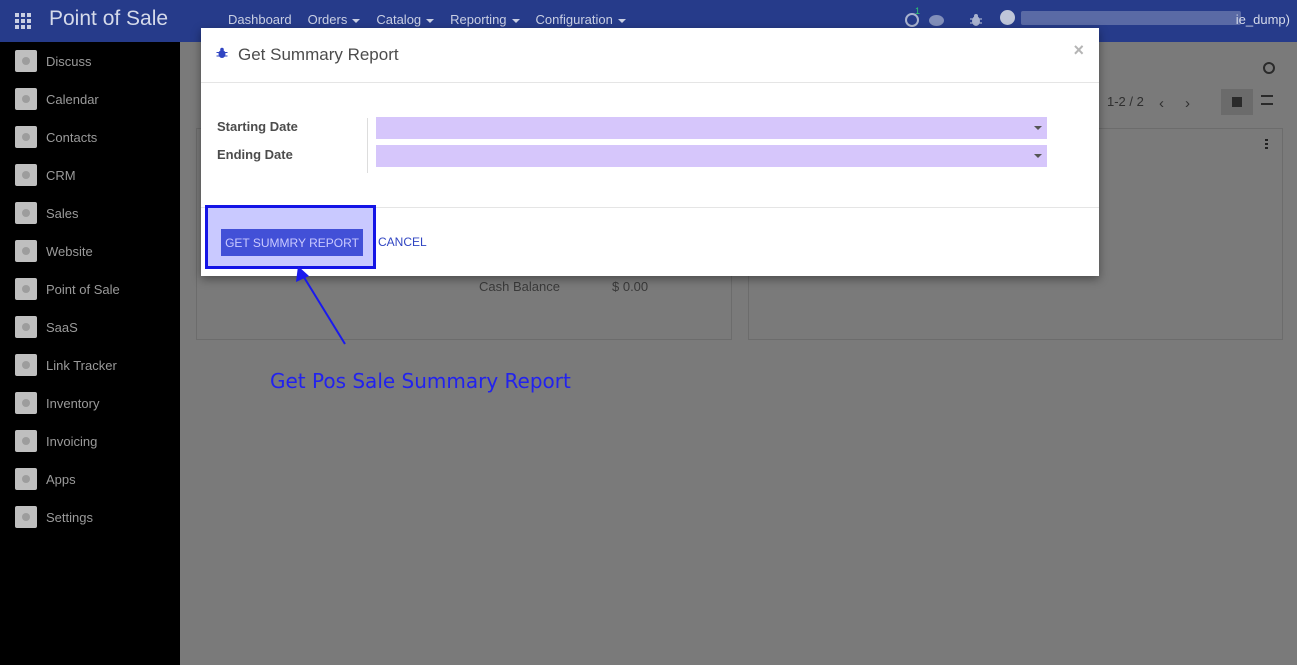 This screenshot has width=1297, height=665. I want to click on menu-reporting: Reporting, so click(485, 19).